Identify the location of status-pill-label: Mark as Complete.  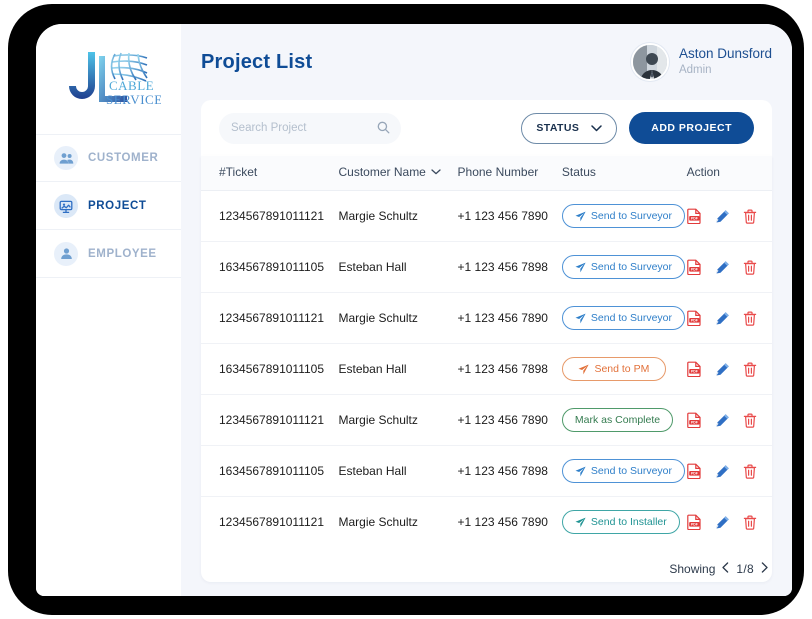
(617, 420).